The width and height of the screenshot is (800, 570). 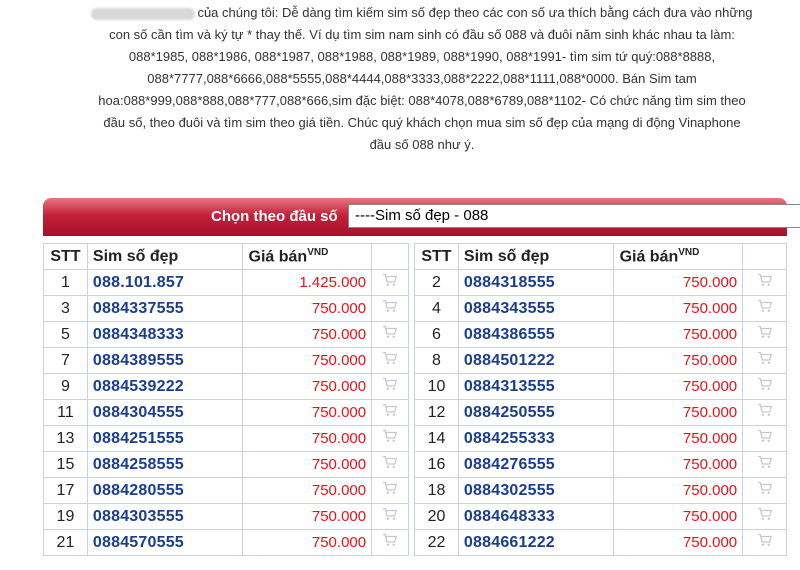 What do you see at coordinates (535, 412) in the screenshot?
I see `sim-number-link: 0884250555` at bounding box center [535, 412].